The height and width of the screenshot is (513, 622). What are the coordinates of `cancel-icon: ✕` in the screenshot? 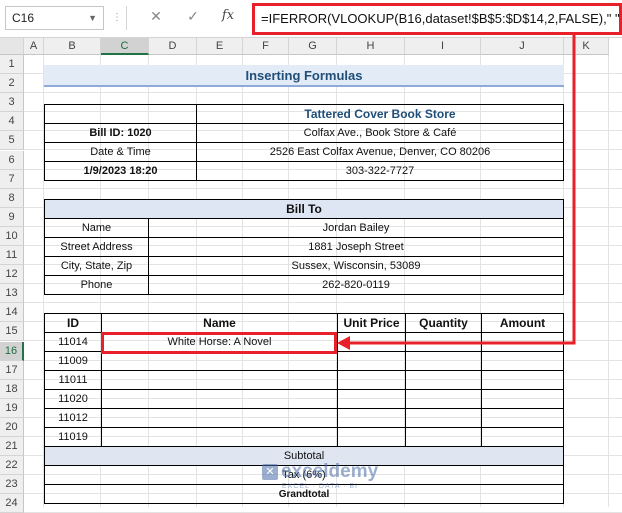 It's located at (156, 16).